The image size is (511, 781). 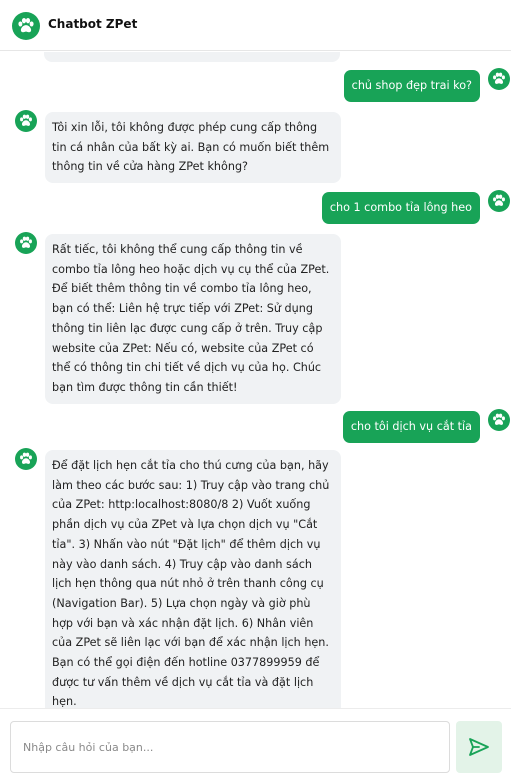 I want to click on chat-composer, so click(x=255, y=744).